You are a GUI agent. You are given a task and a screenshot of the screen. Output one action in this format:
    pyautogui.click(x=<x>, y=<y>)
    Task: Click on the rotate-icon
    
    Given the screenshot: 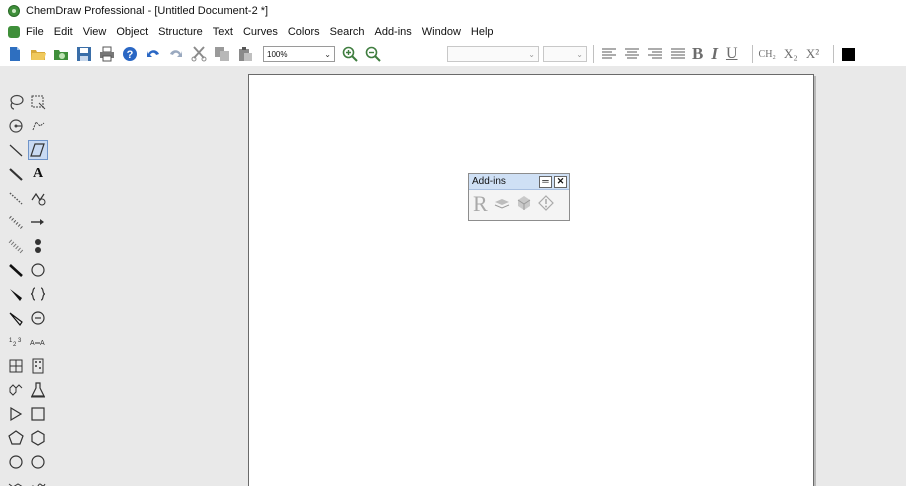 What is the action you would take?
    pyautogui.click(x=16, y=126)
    